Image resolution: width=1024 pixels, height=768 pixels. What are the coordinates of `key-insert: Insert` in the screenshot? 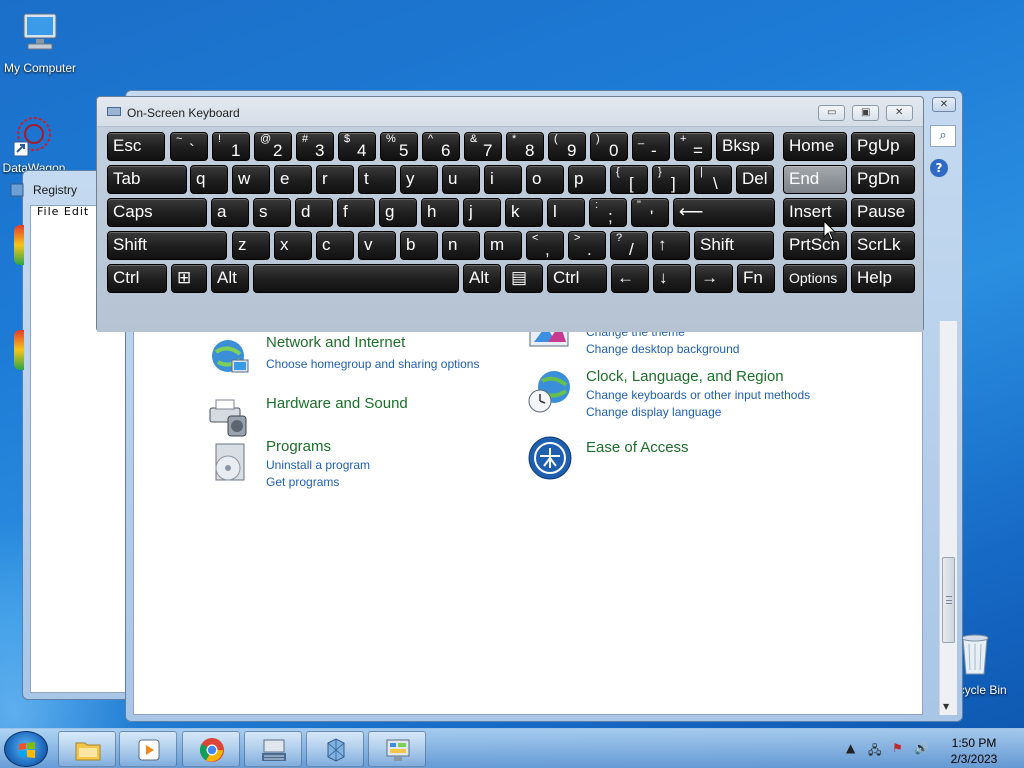 It's located at (815, 212).